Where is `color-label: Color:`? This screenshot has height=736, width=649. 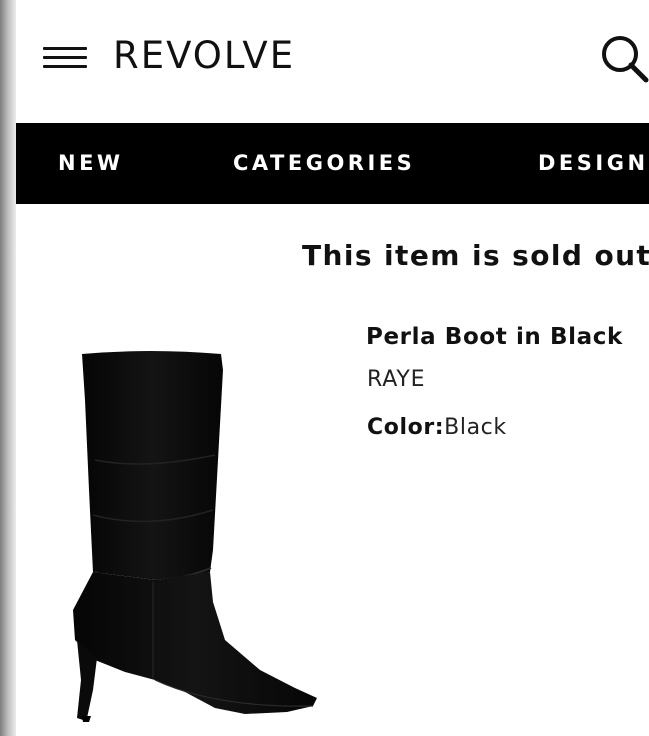 color-label: Color: is located at coordinates (406, 427).